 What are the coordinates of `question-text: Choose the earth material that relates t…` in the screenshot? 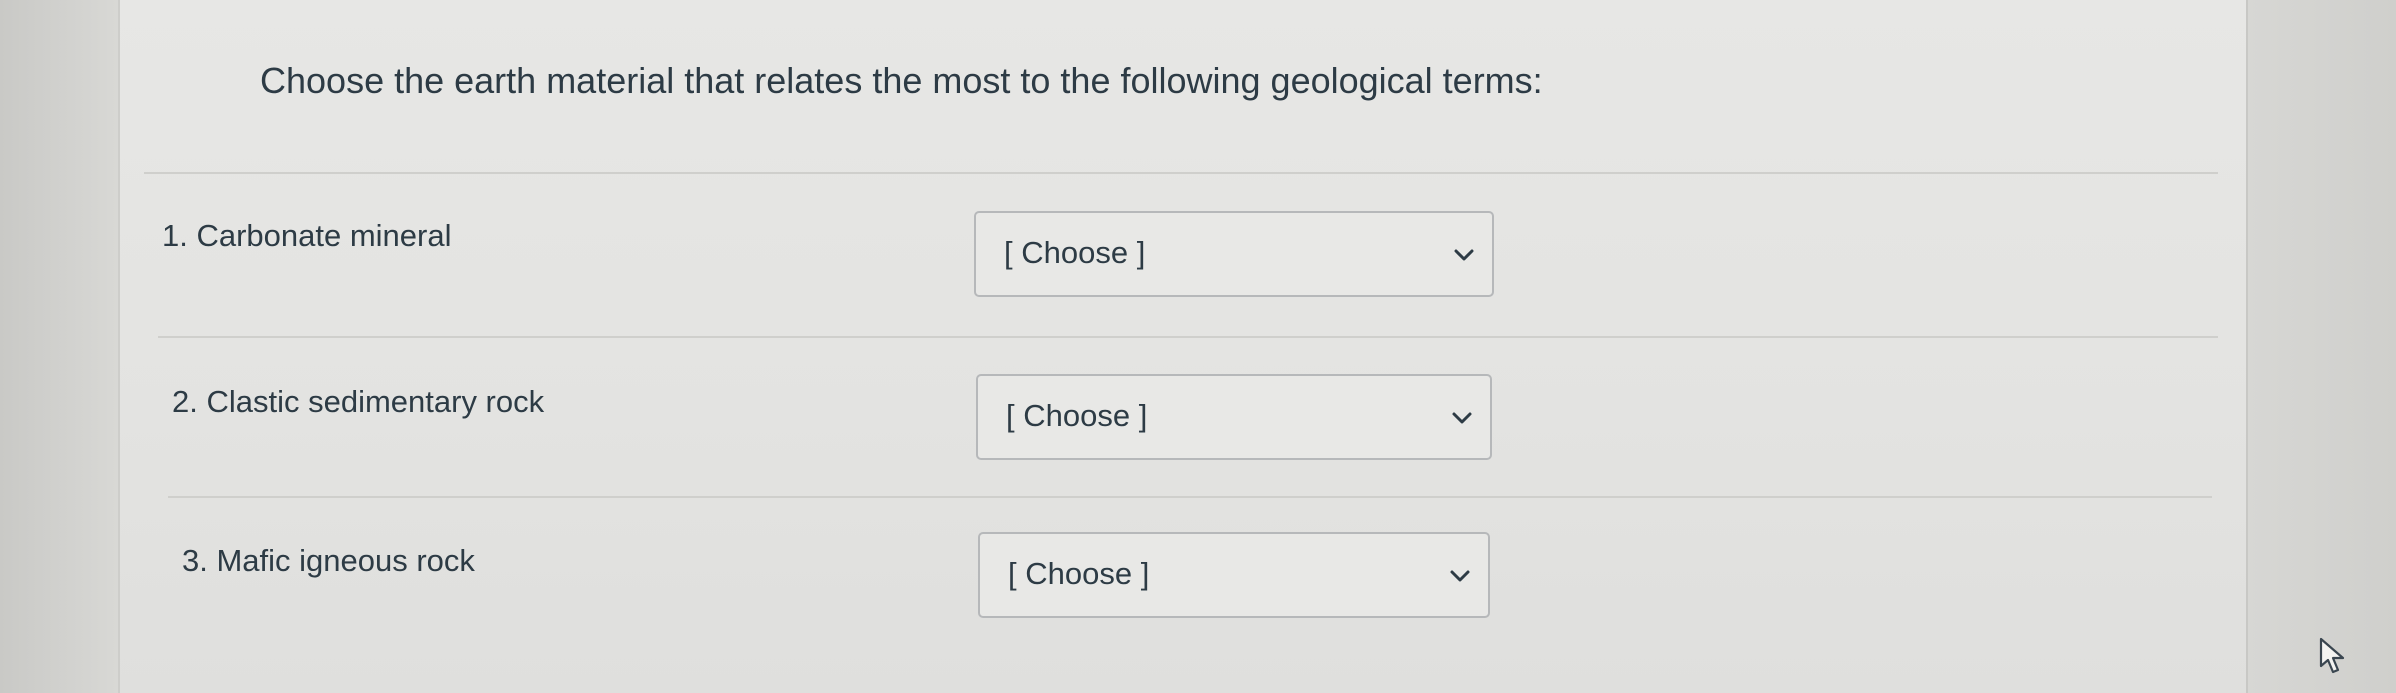 It's located at (901, 80).